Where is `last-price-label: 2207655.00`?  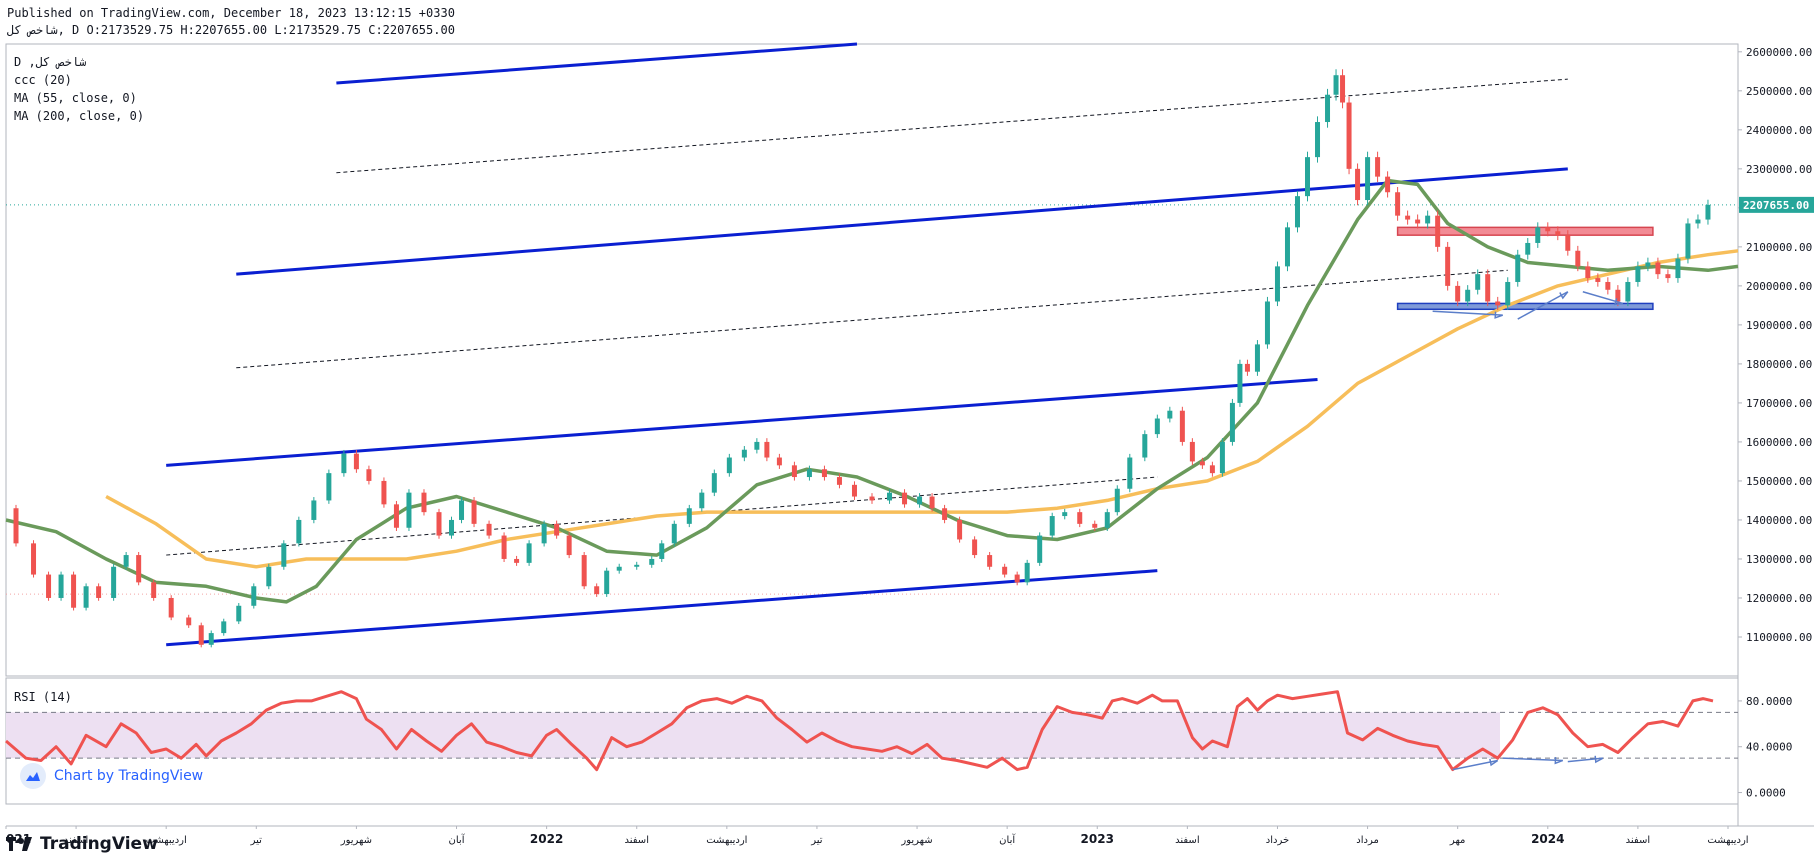
last-price-label: 2207655.00 is located at coordinates (1776, 205).